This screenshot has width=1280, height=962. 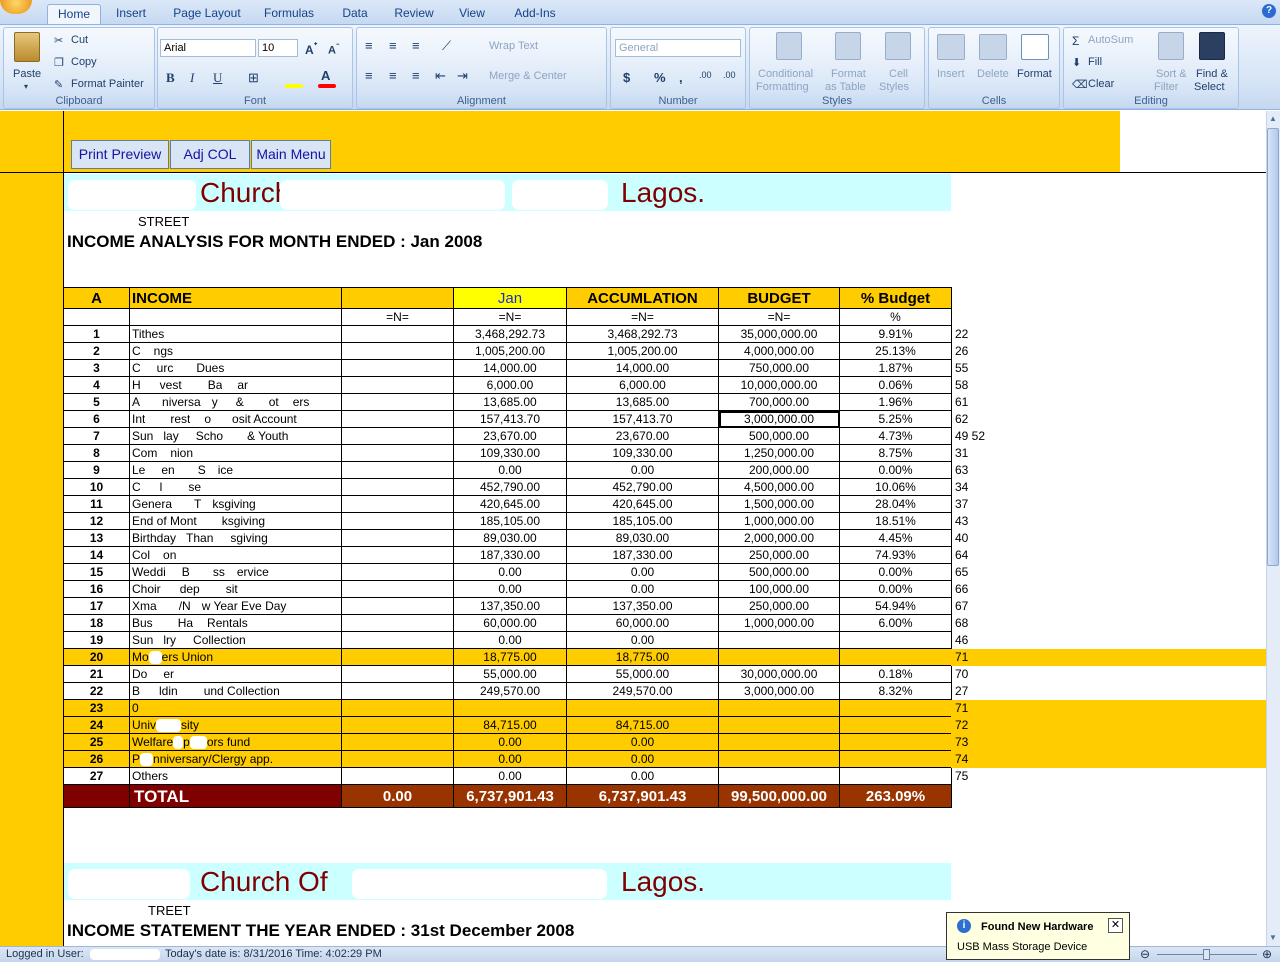 What do you see at coordinates (510, 674) in the screenshot?
I see `jan-value: 55,000.00` at bounding box center [510, 674].